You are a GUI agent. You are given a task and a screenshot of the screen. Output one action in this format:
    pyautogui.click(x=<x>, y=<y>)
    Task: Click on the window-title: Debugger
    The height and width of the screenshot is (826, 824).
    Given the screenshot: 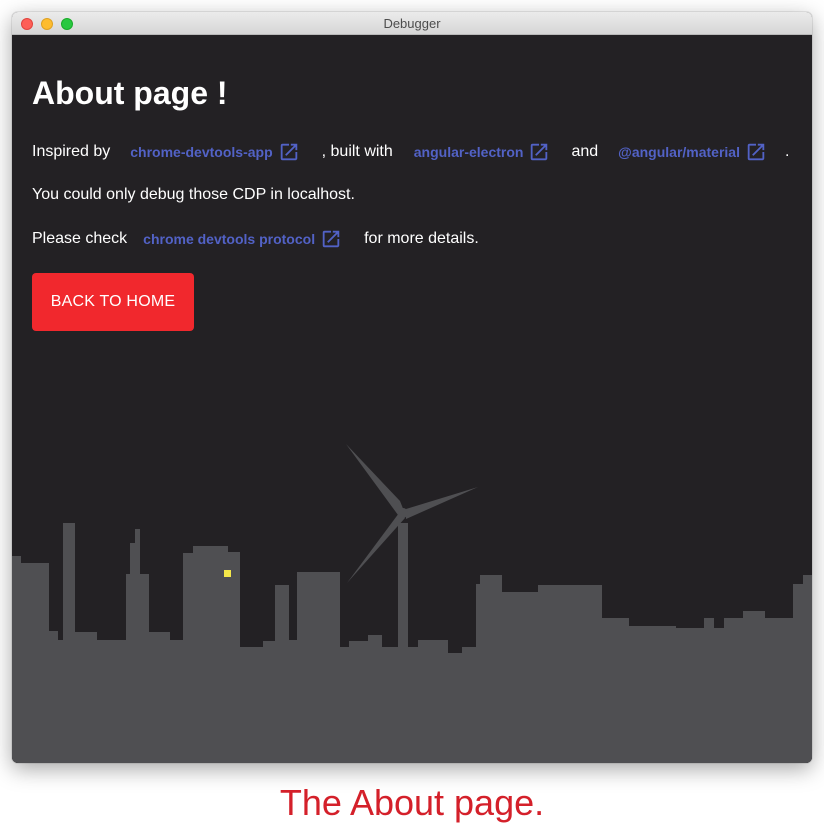 What is the action you would take?
    pyautogui.click(x=412, y=23)
    